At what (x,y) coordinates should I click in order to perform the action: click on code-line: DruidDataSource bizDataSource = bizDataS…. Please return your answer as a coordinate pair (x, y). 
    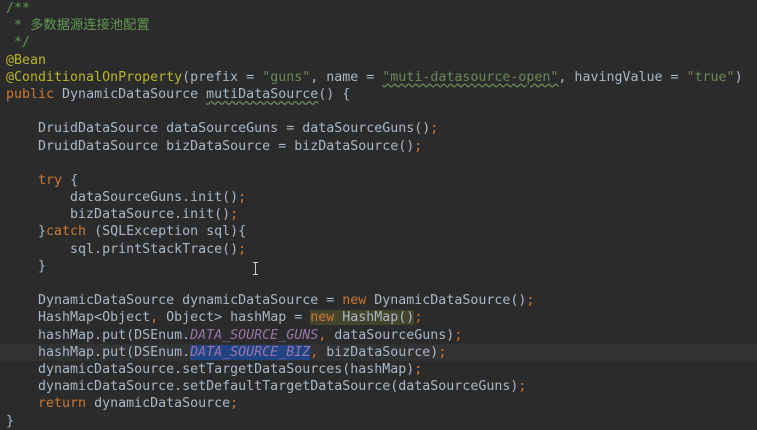
    Looking at the image, I should click on (381, 146).